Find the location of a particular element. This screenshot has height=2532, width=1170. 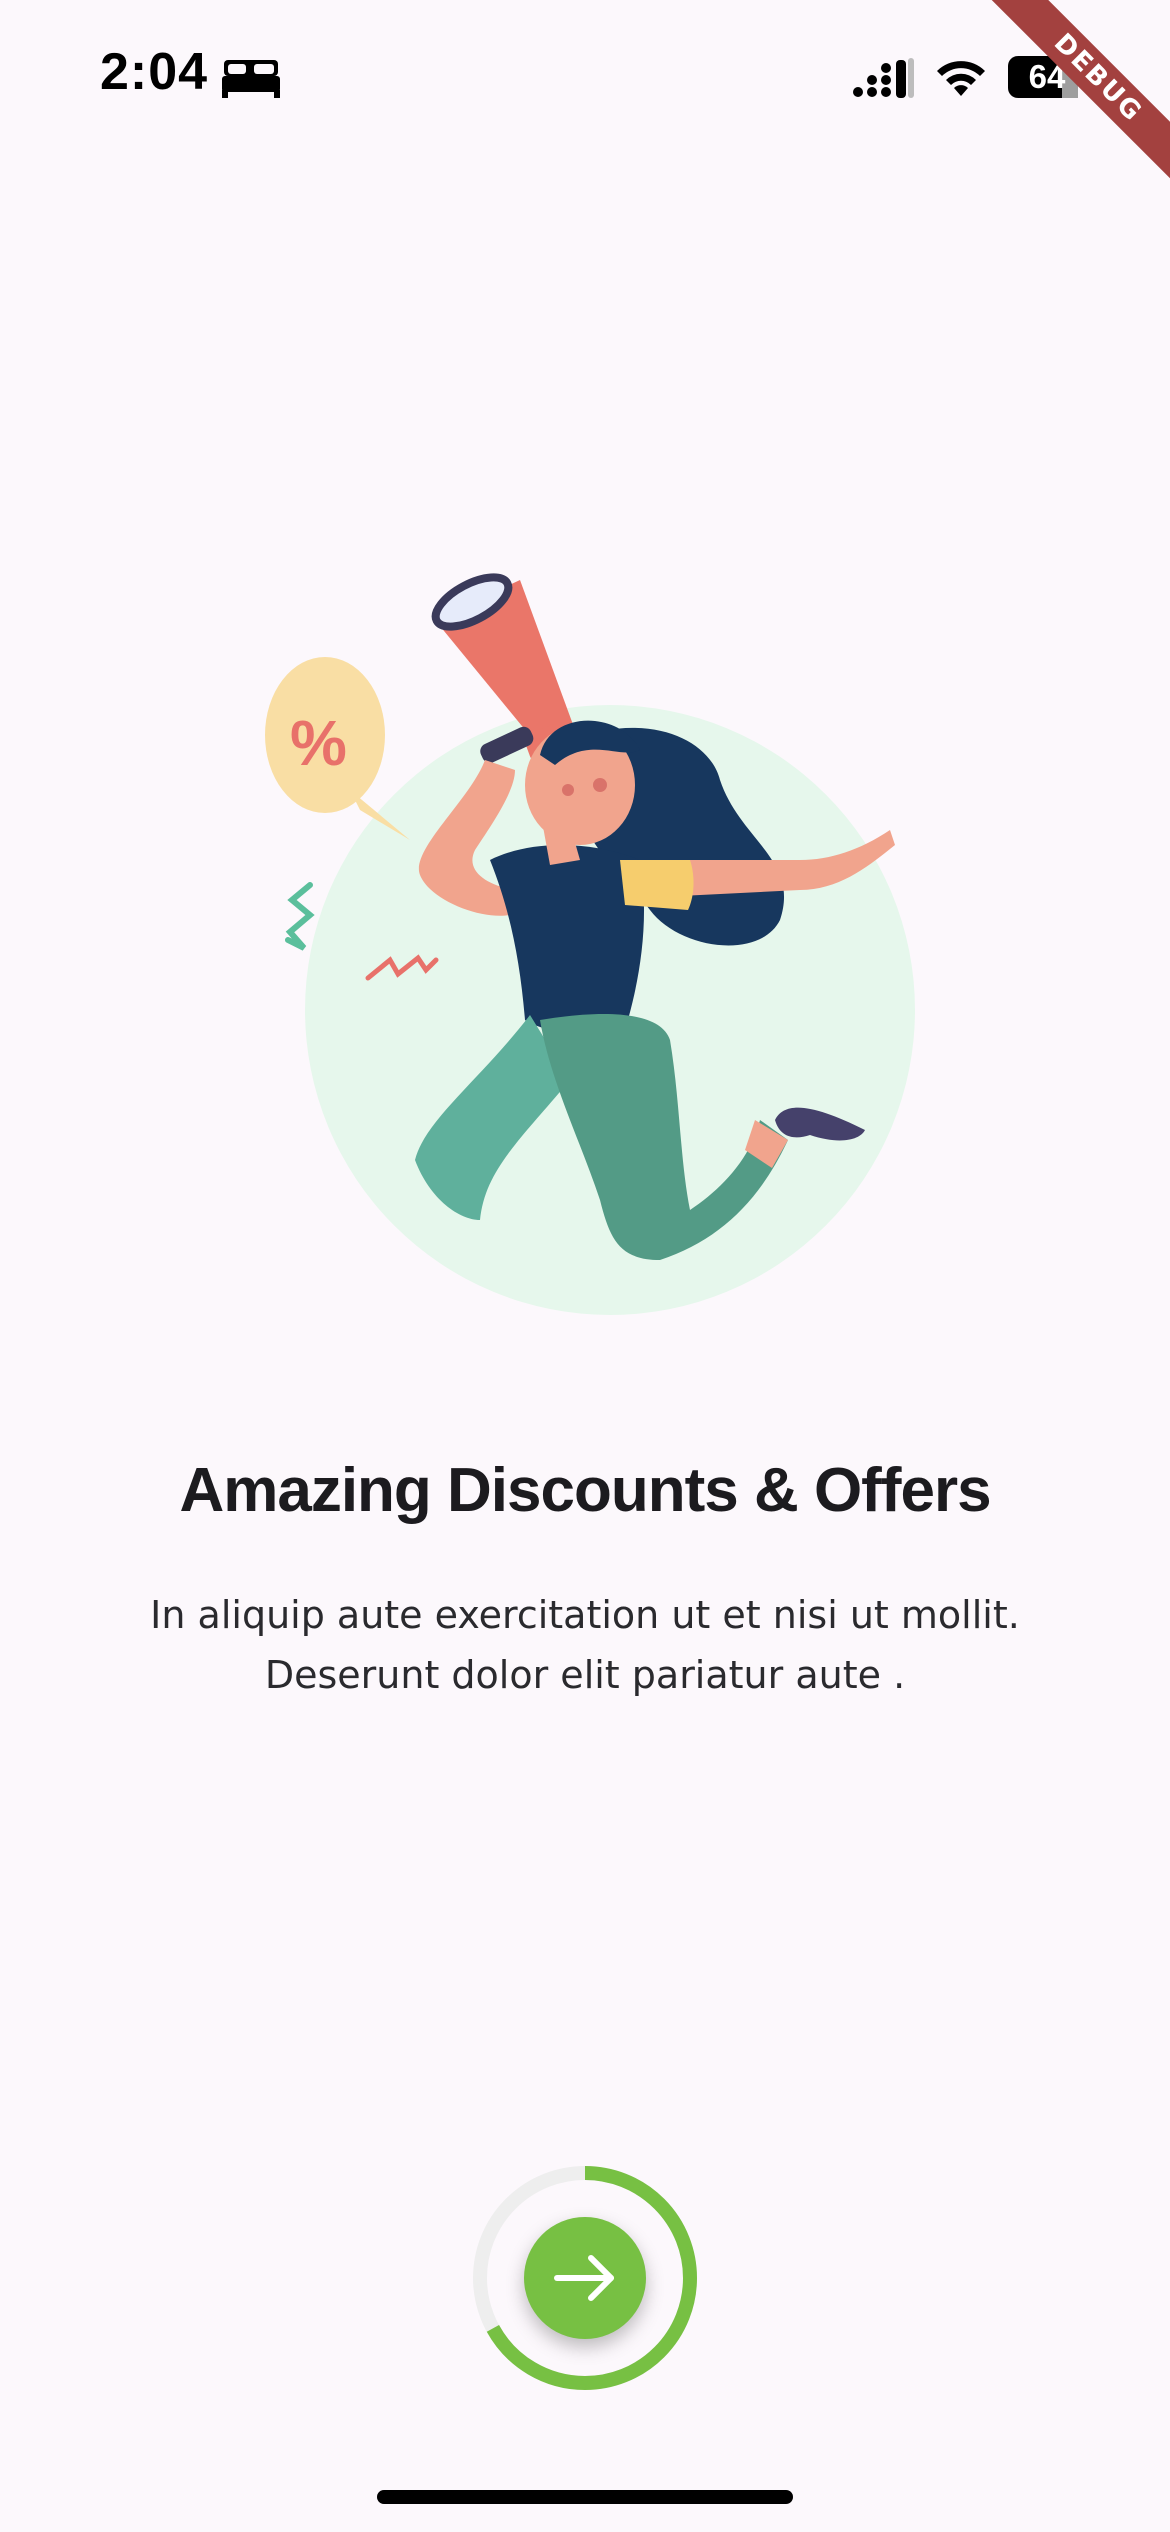

next-button is located at coordinates (585, 2278).